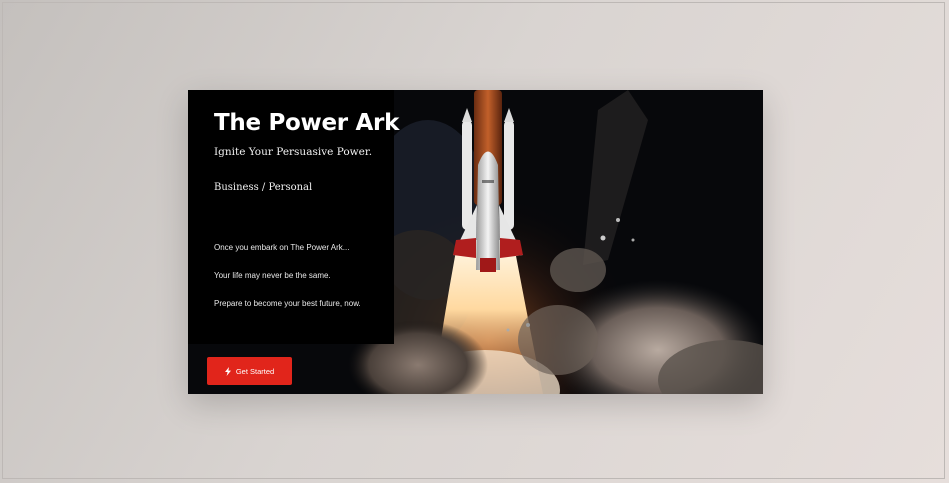 This screenshot has width=949, height=483. Describe the element at coordinates (307, 123) in the screenshot. I see `page-title: The Power Ark` at that location.